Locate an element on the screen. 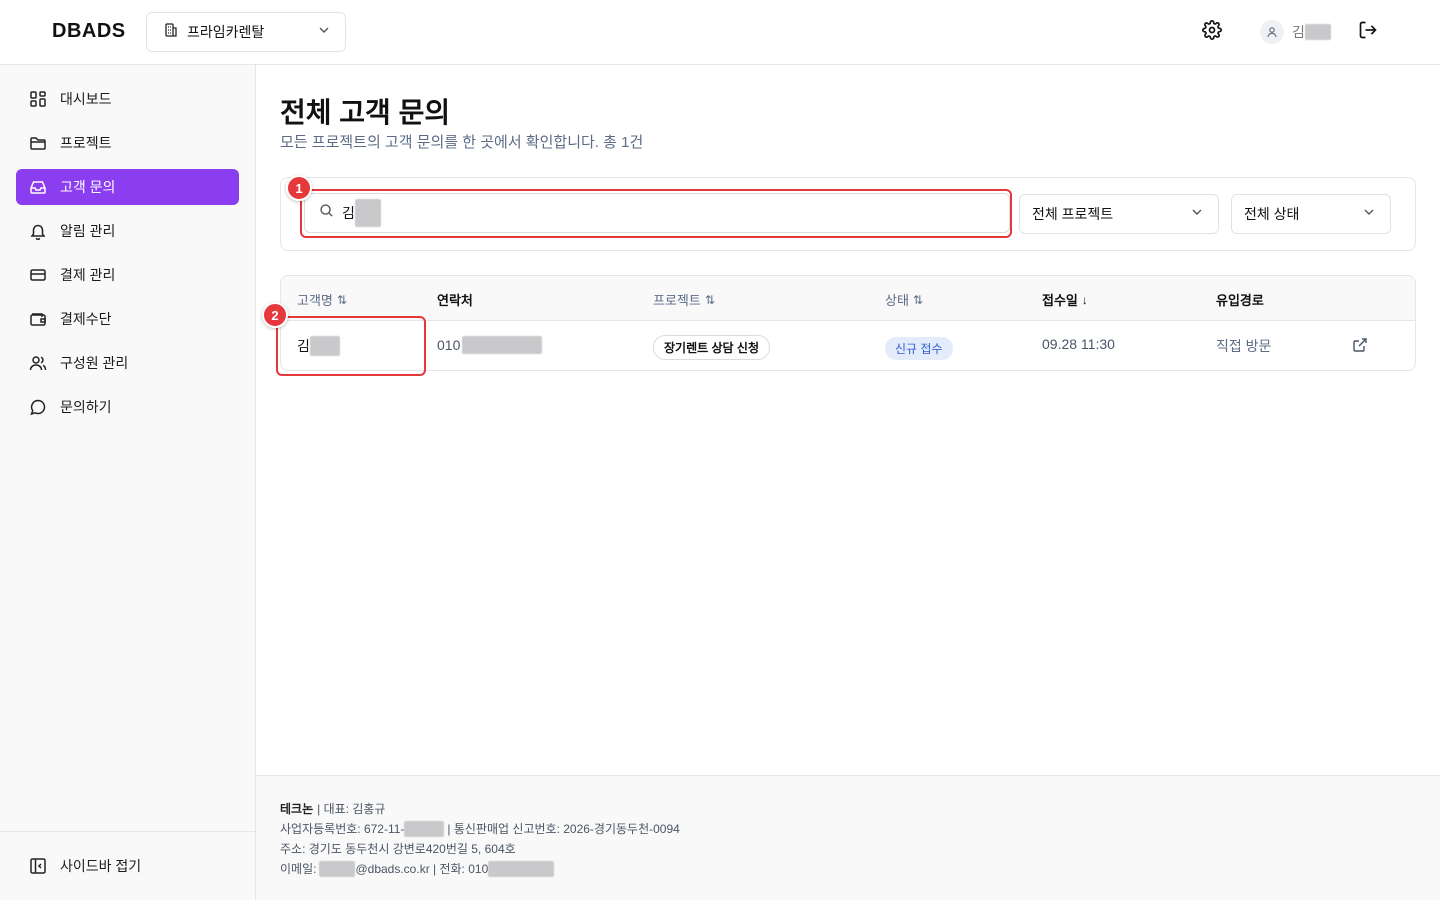 The height and width of the screenshot is (900, 1440). footer-biz-suffix: | 통신판매업 신고번호: 2026-경기동두천-0094 is located at coordinates (563, 829).